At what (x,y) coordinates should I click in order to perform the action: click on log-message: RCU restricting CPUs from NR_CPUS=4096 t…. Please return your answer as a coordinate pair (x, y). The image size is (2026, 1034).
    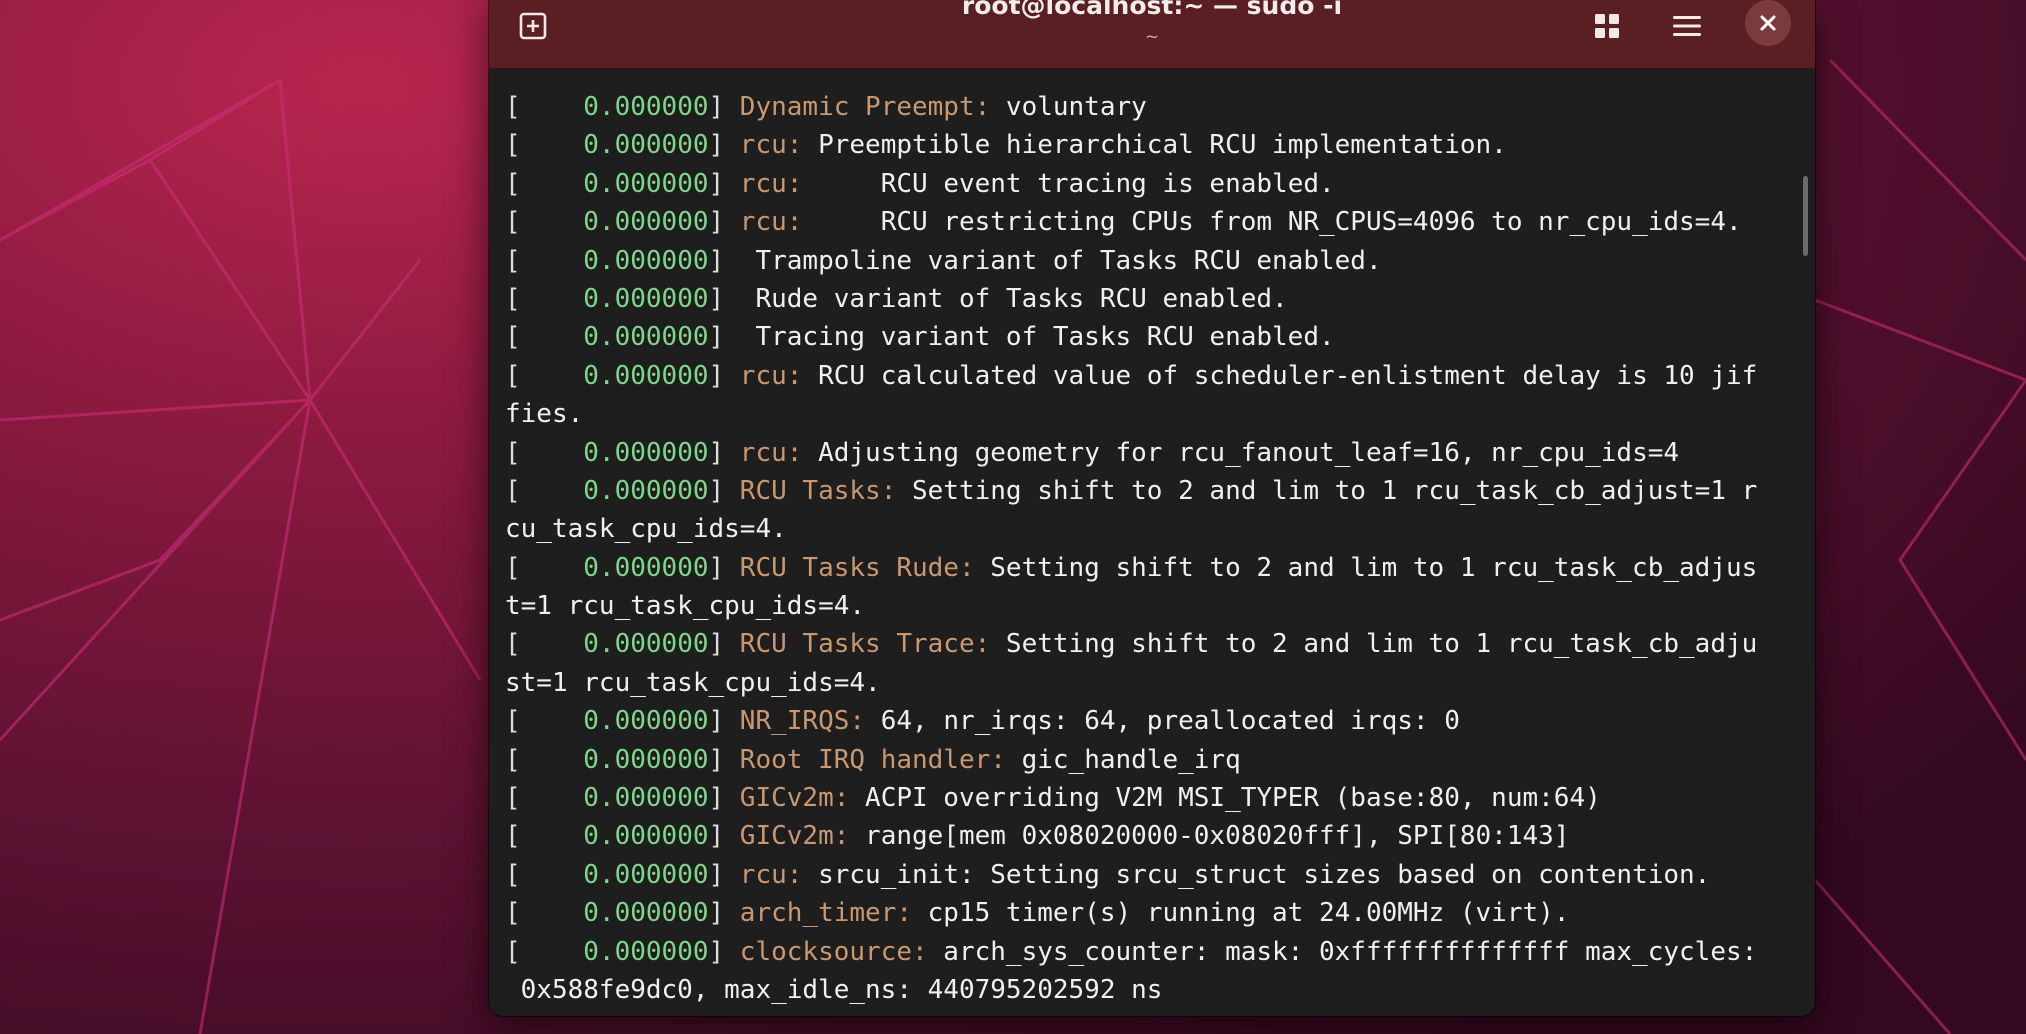
    Looking at the image, I should click on (1272, 222).